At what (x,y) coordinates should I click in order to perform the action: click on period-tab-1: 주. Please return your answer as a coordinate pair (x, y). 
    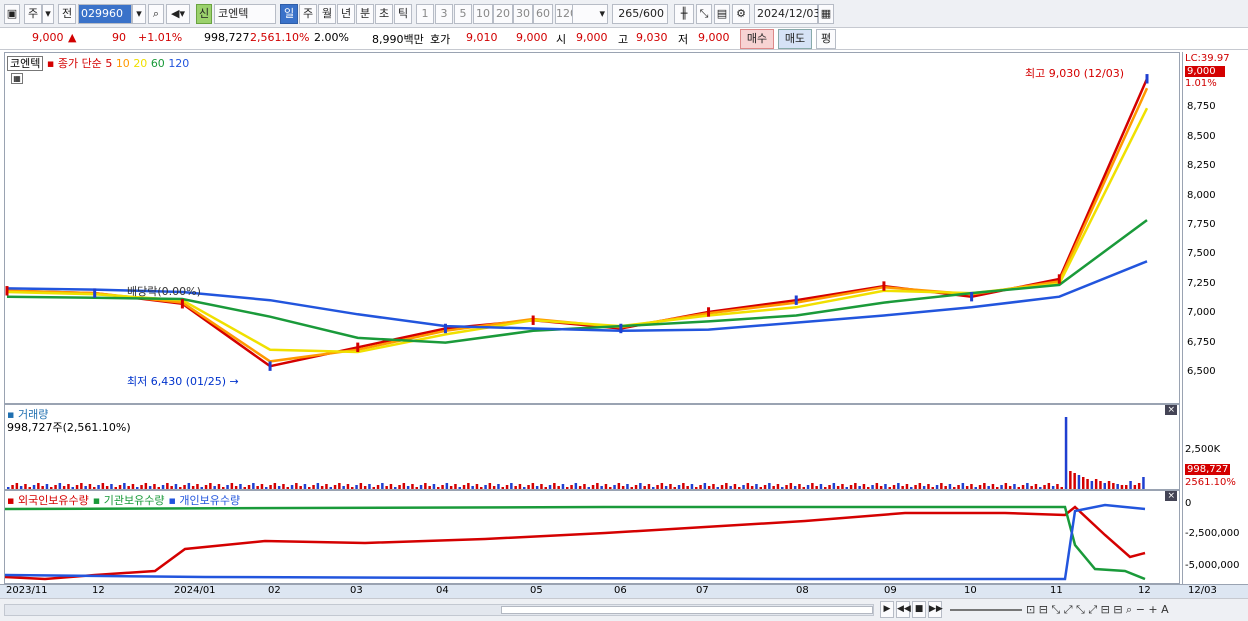
    Looking at the image, I should click on (308, 14).